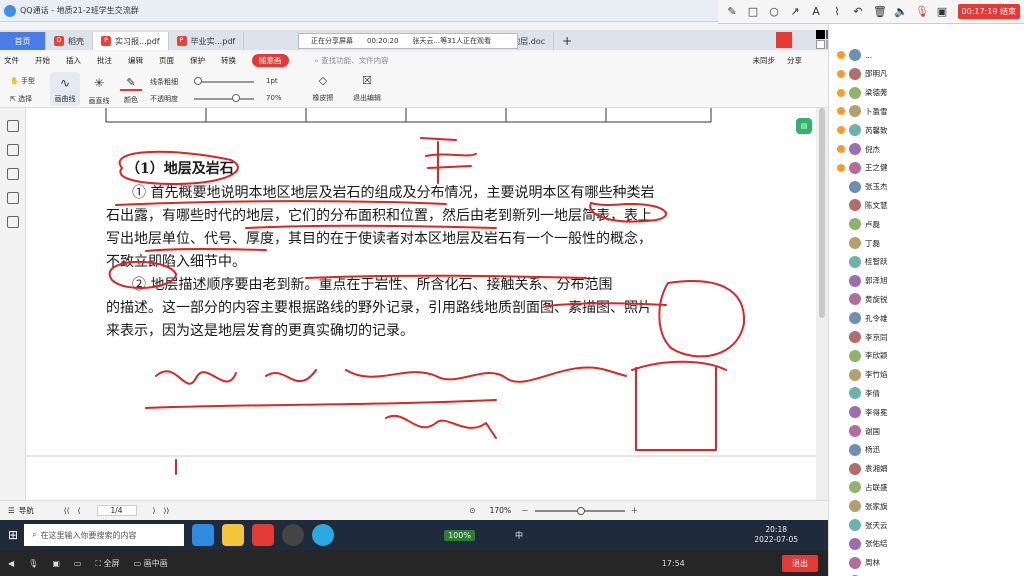 The image size is (1024, 576). I want to click on member-row: 郭泽旭, so click(868, 281).